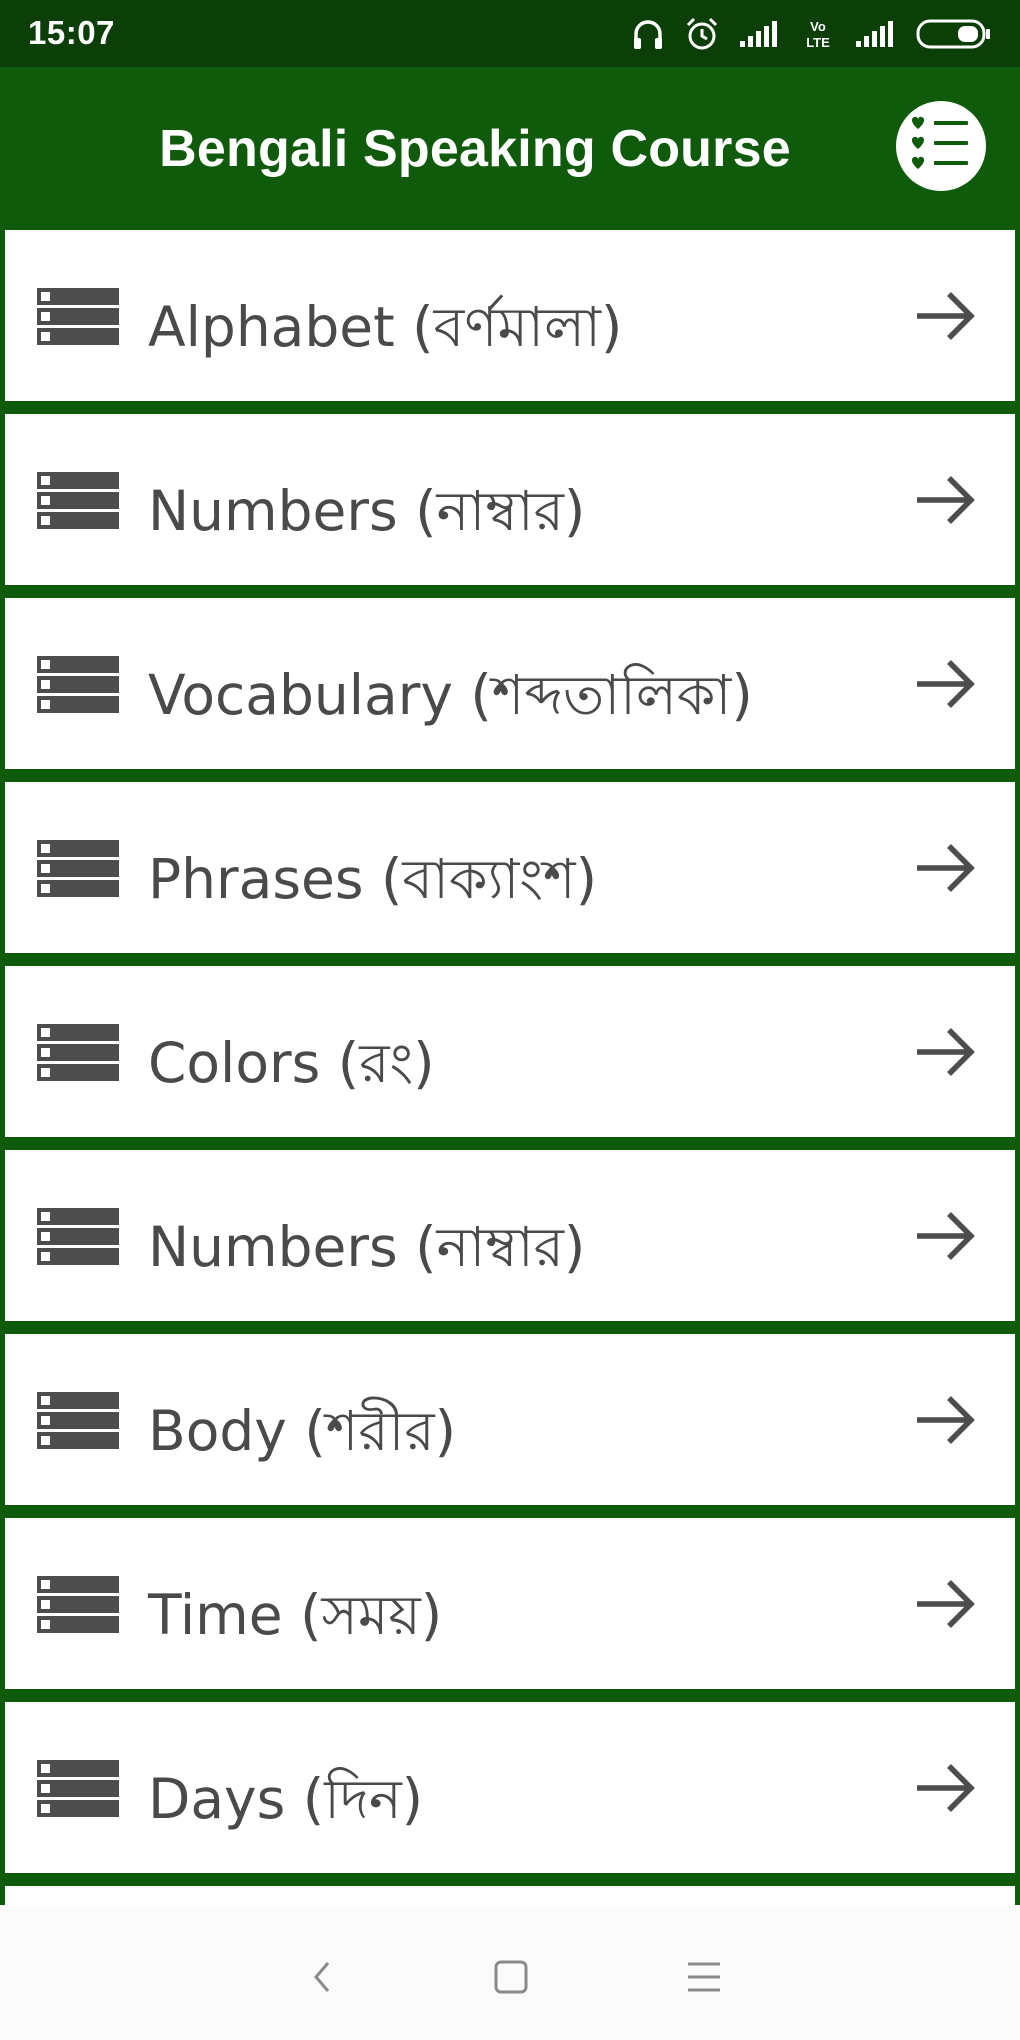  I want to click on list-item: Colors (রং), so click(510, 1051).